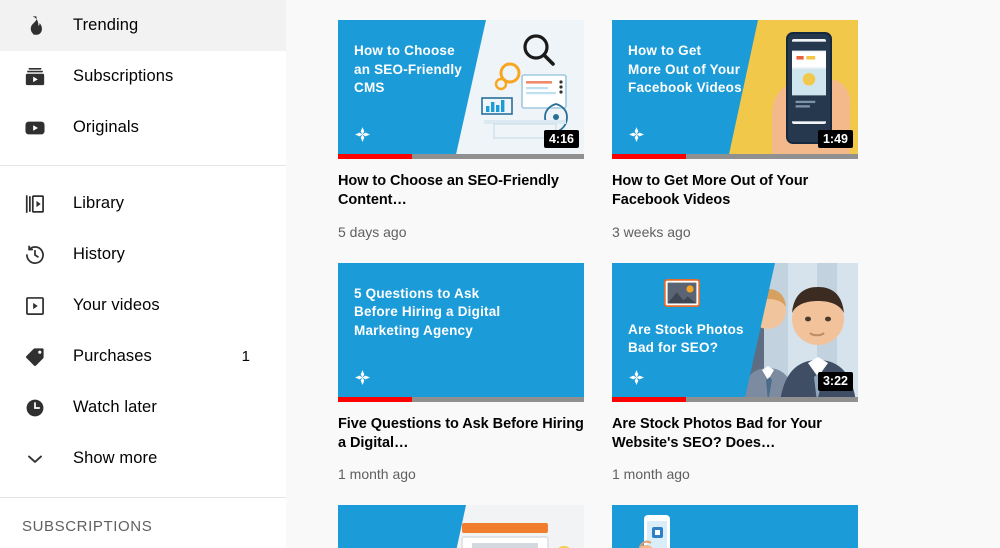 This screenshot has height=548, width=1000. What do you see at coordinates (115, 407) in the screenshot?
I see `sidebar-item-label: Watch later` at bounding box center [115, 407].